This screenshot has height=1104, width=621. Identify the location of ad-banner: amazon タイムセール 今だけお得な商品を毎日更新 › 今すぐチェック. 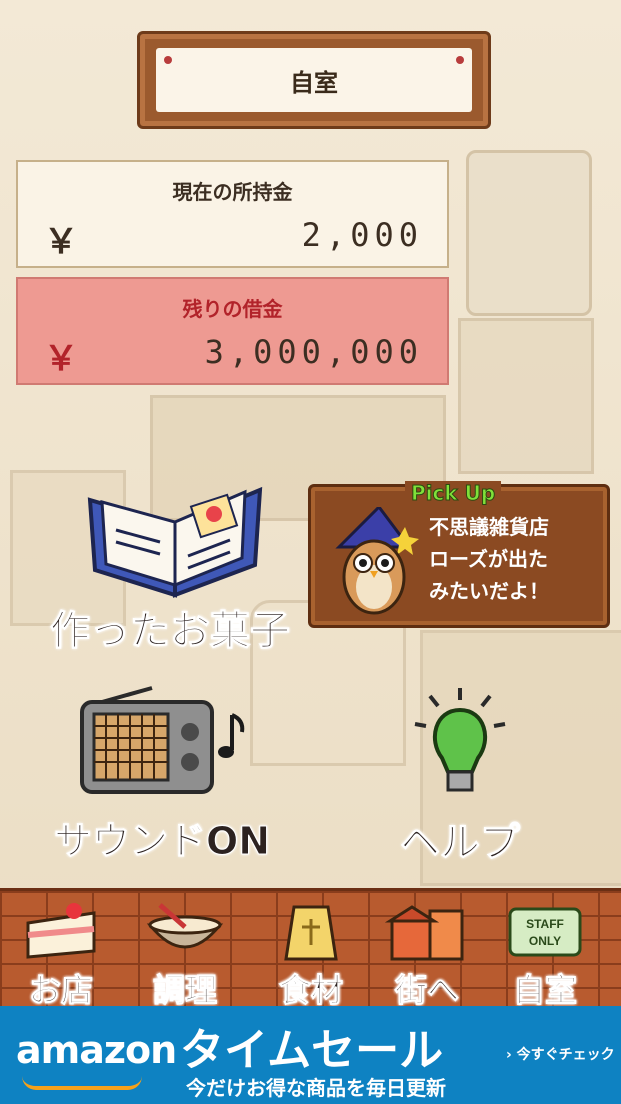
(310, 1055).